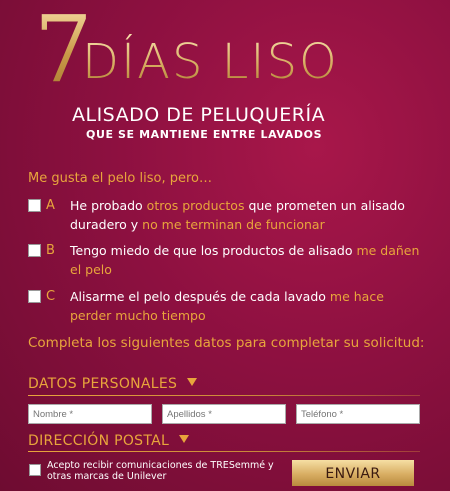 The image size is (450, 491). Describe the element at coordinates (50, 205) in the screenshot. I see `option-a-letter: A` at that location.